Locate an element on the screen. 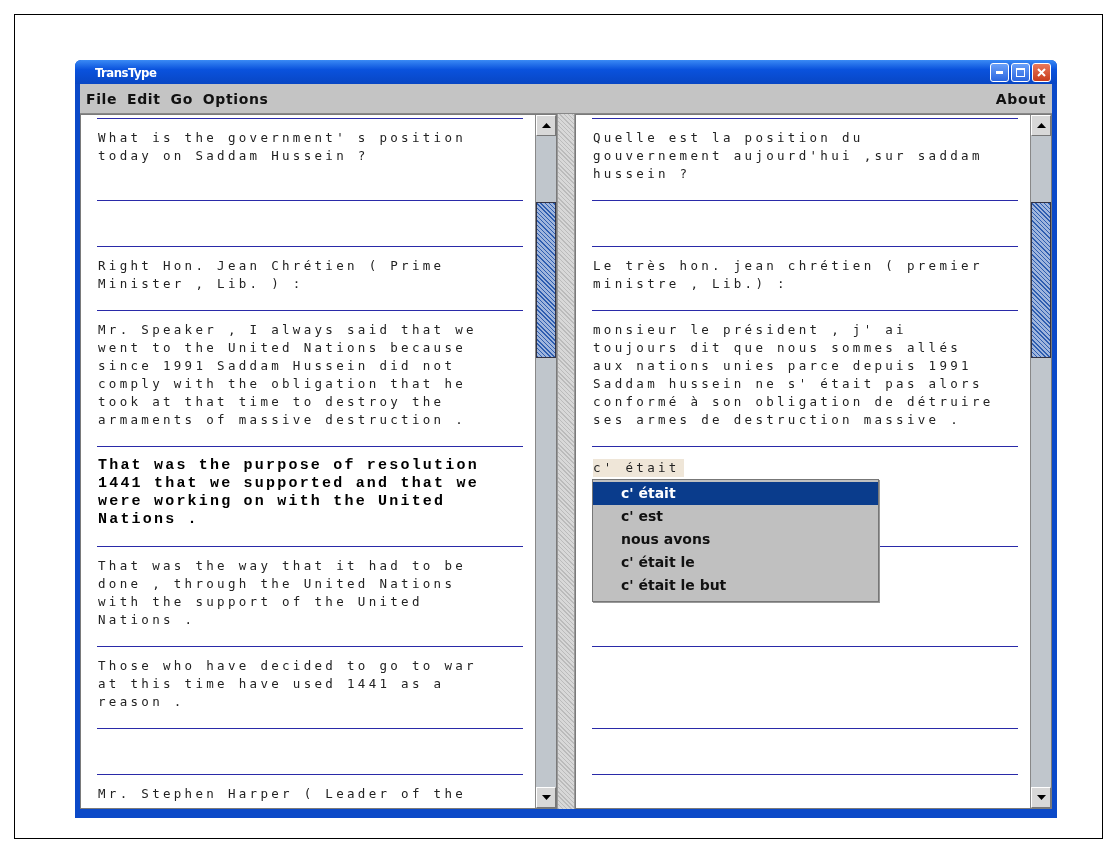 This screenshot has height=852, width=1117. source-sentence: Those who have decided to go to war at this time have used 1441 as a reason . is located at coordinates (288, 684).